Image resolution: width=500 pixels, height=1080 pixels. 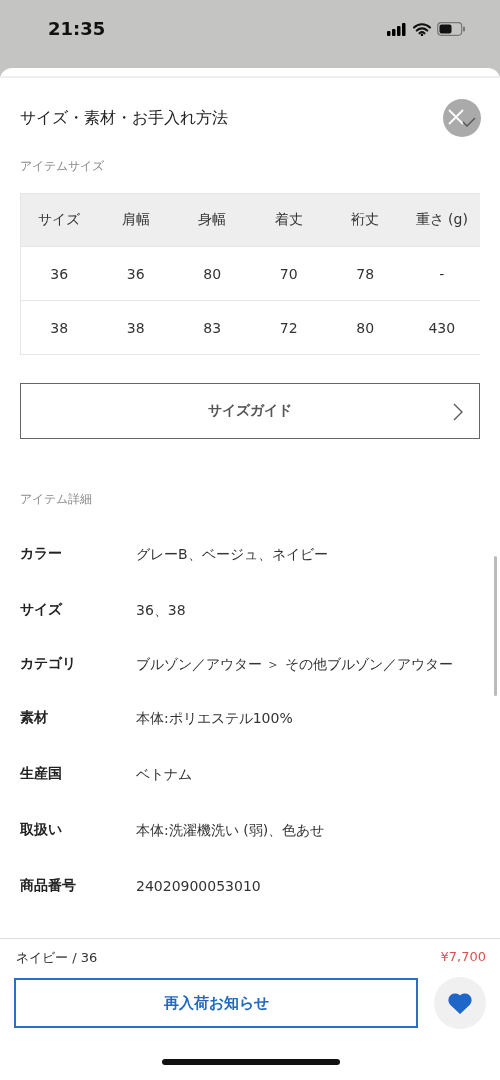 I want to click on detail-value: ベトナム, so click(x=164, y=774).